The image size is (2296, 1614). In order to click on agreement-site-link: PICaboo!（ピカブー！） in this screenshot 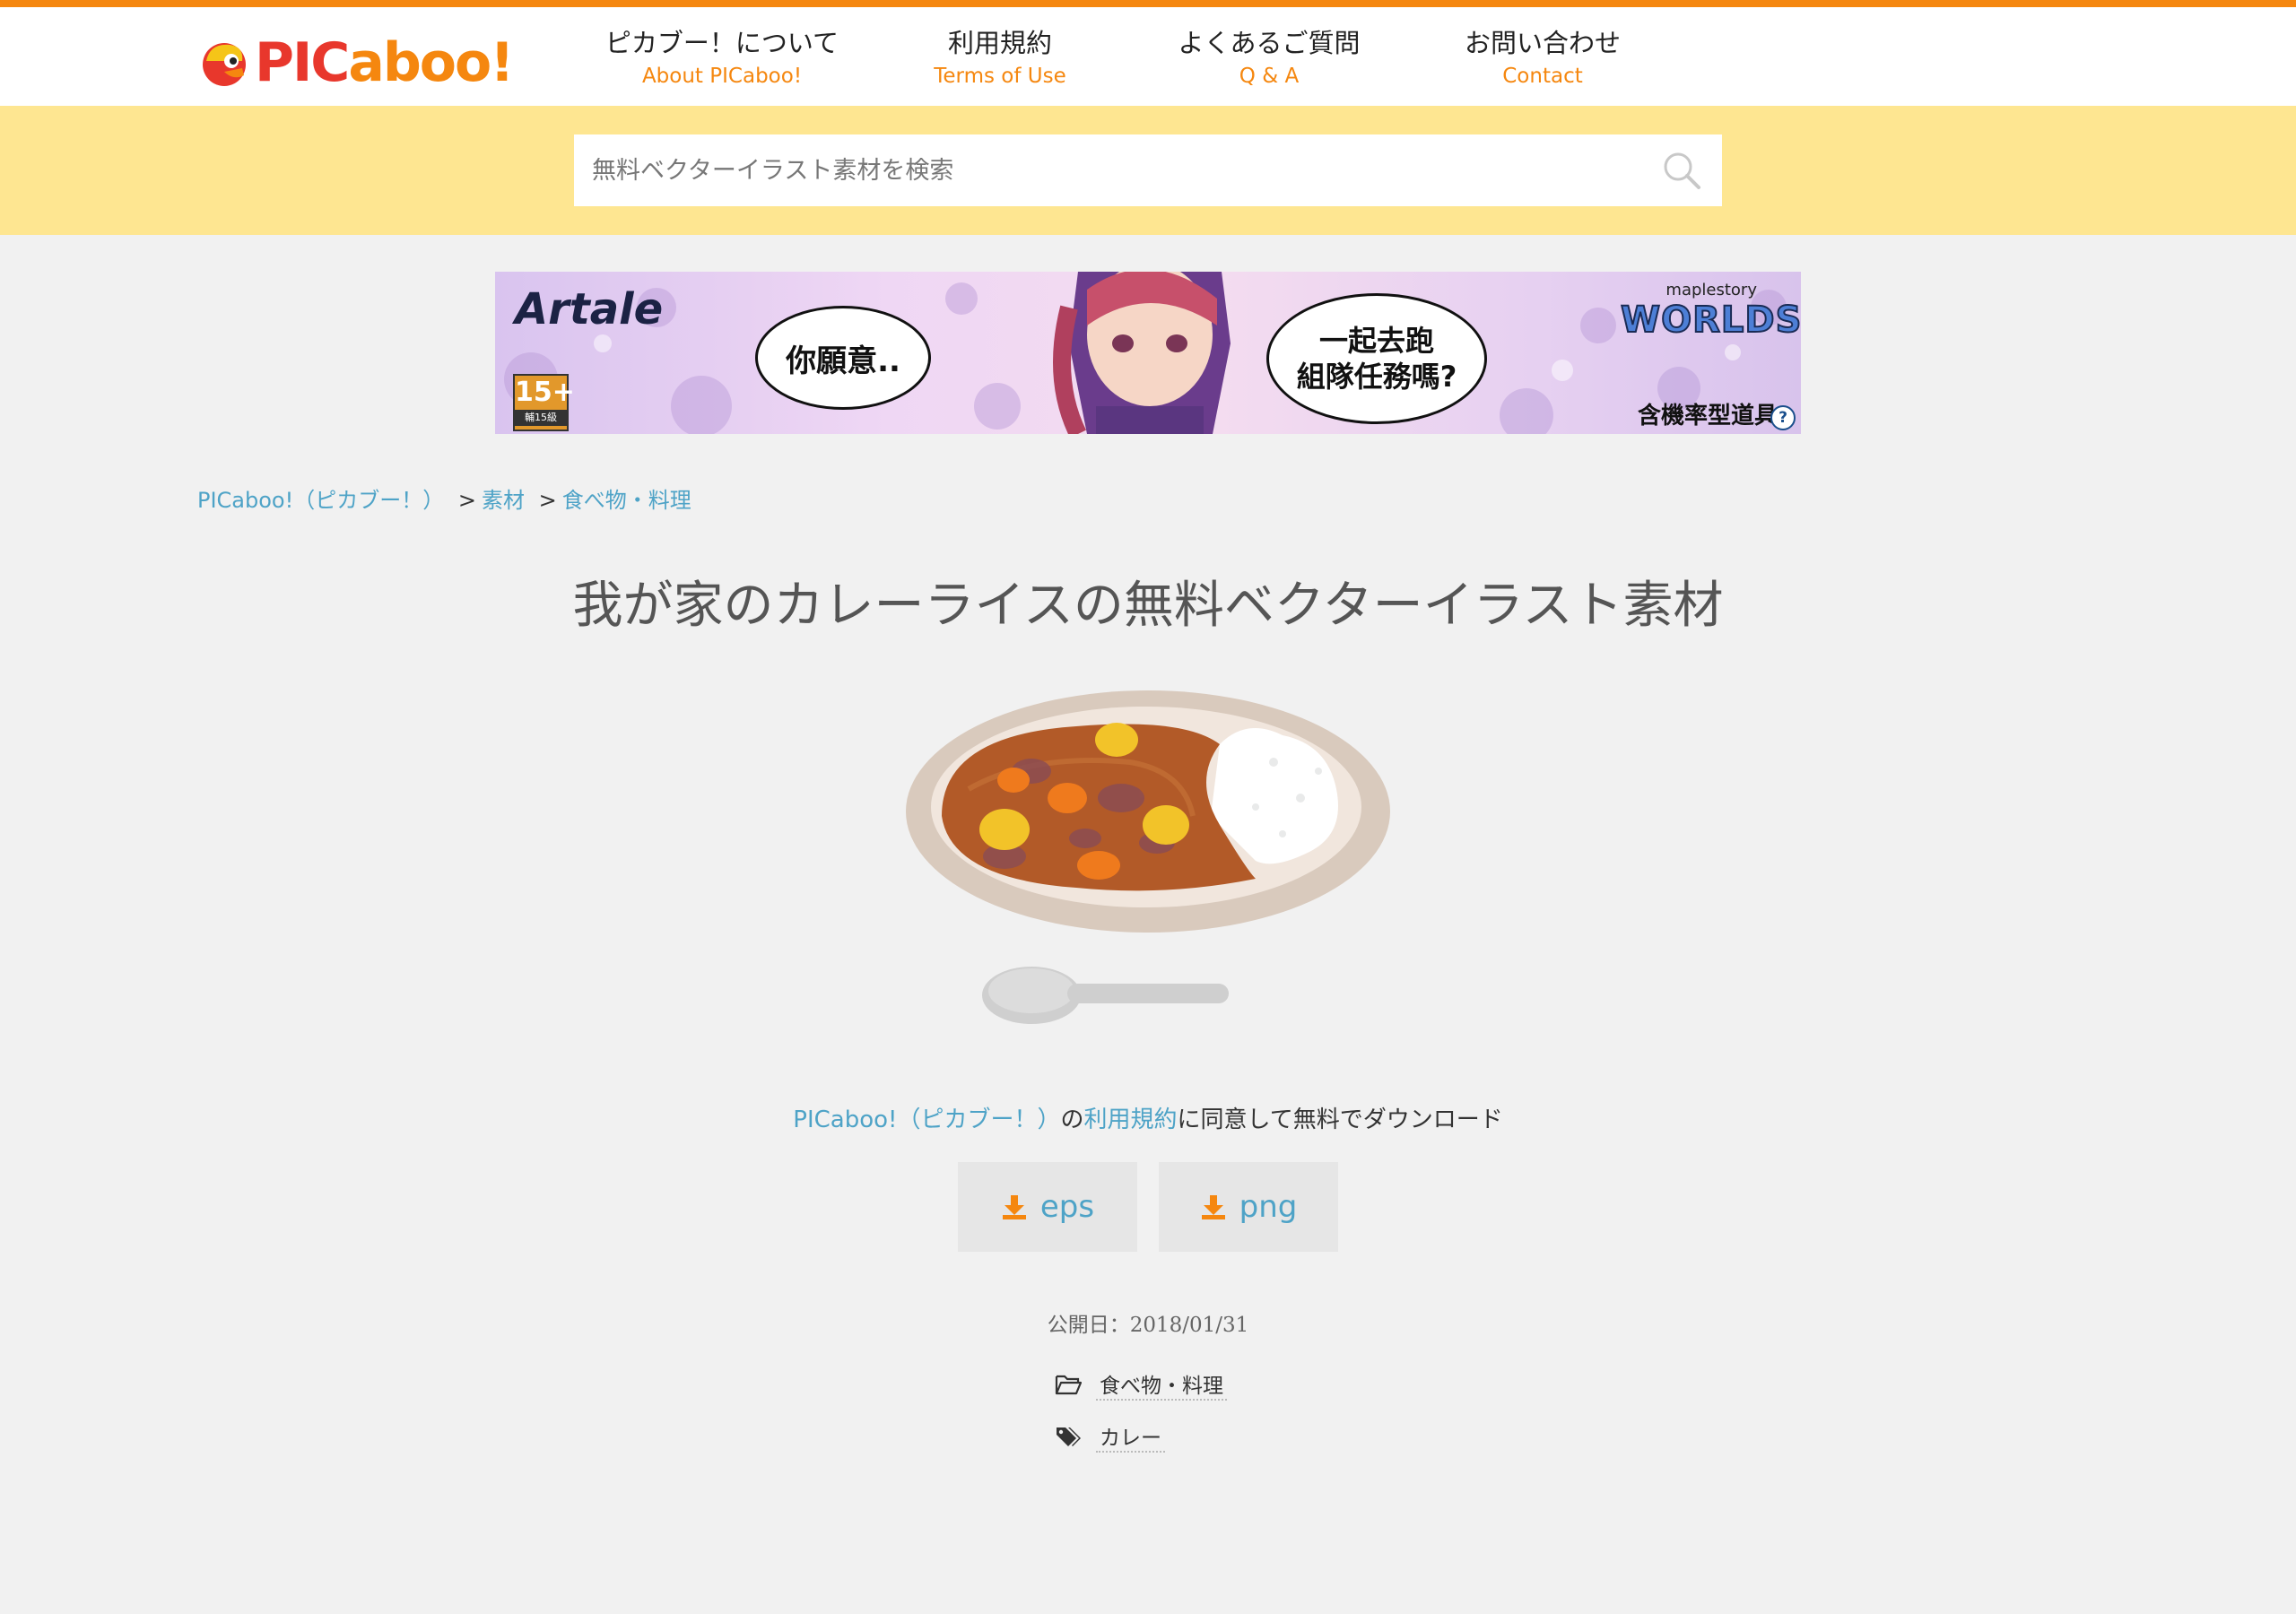, I will do `click(926, 1119)`.